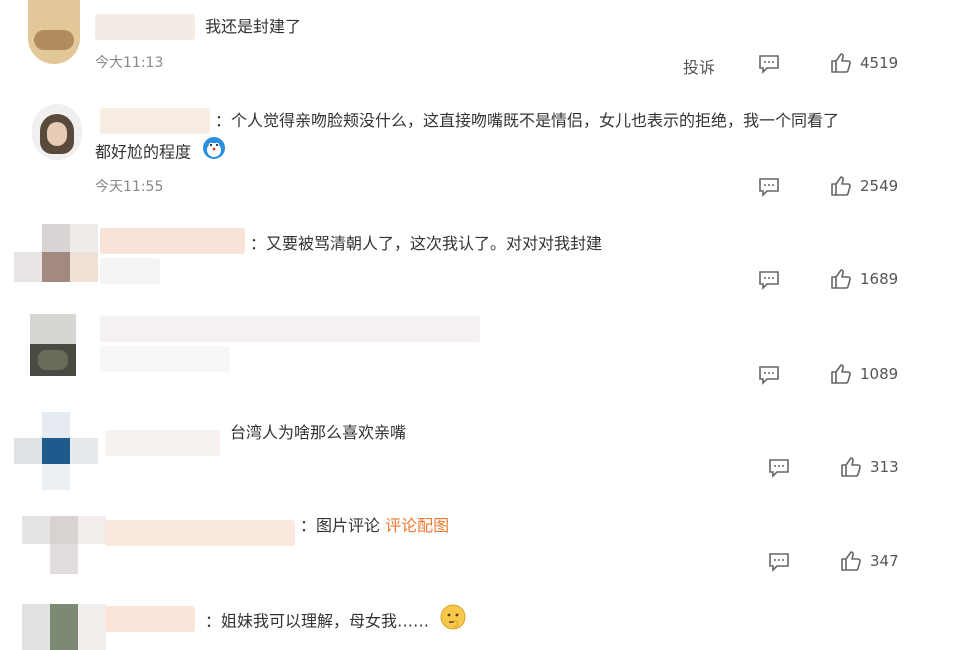 The width and height of the screenshot is (960, 650). What do you see at coordinates (527, 120) in the screenshot?
I see `comment-text: ：个人觉得亲吻脸颊没什么，这直接吻嘴既不是情侣，女儿也表示的拒绝，我一个同看了` at bounding box center [527, 120].